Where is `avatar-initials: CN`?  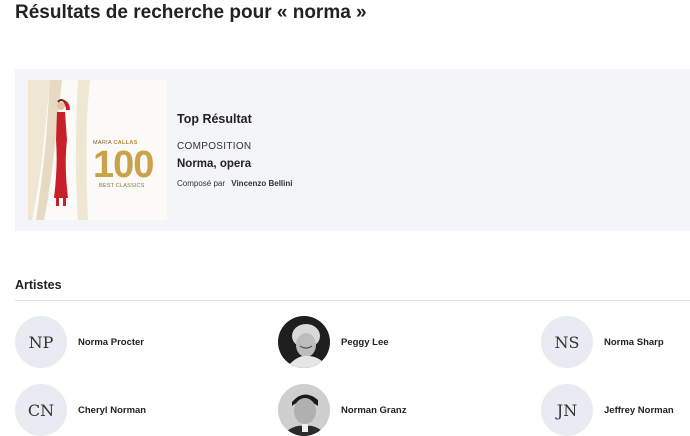
avatar-initials: CN is located at coordinates (41, 410).